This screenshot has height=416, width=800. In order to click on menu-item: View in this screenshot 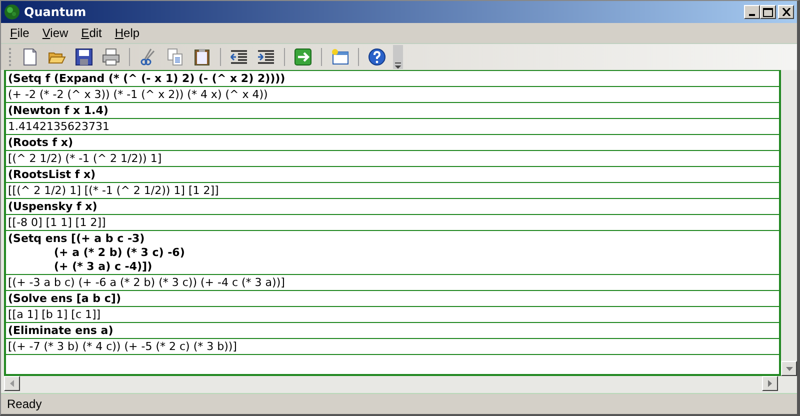, I will do `click(54, 33)`.